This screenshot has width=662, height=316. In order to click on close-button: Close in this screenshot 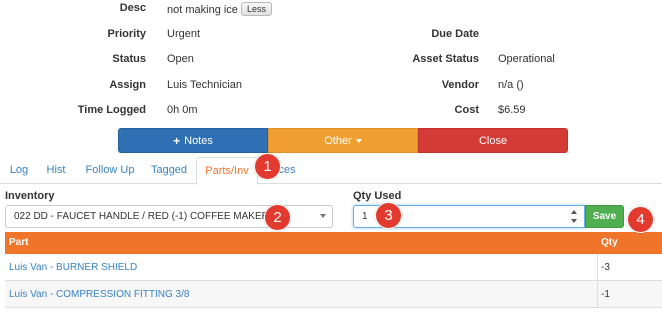, I will do `click(493, 140)`.